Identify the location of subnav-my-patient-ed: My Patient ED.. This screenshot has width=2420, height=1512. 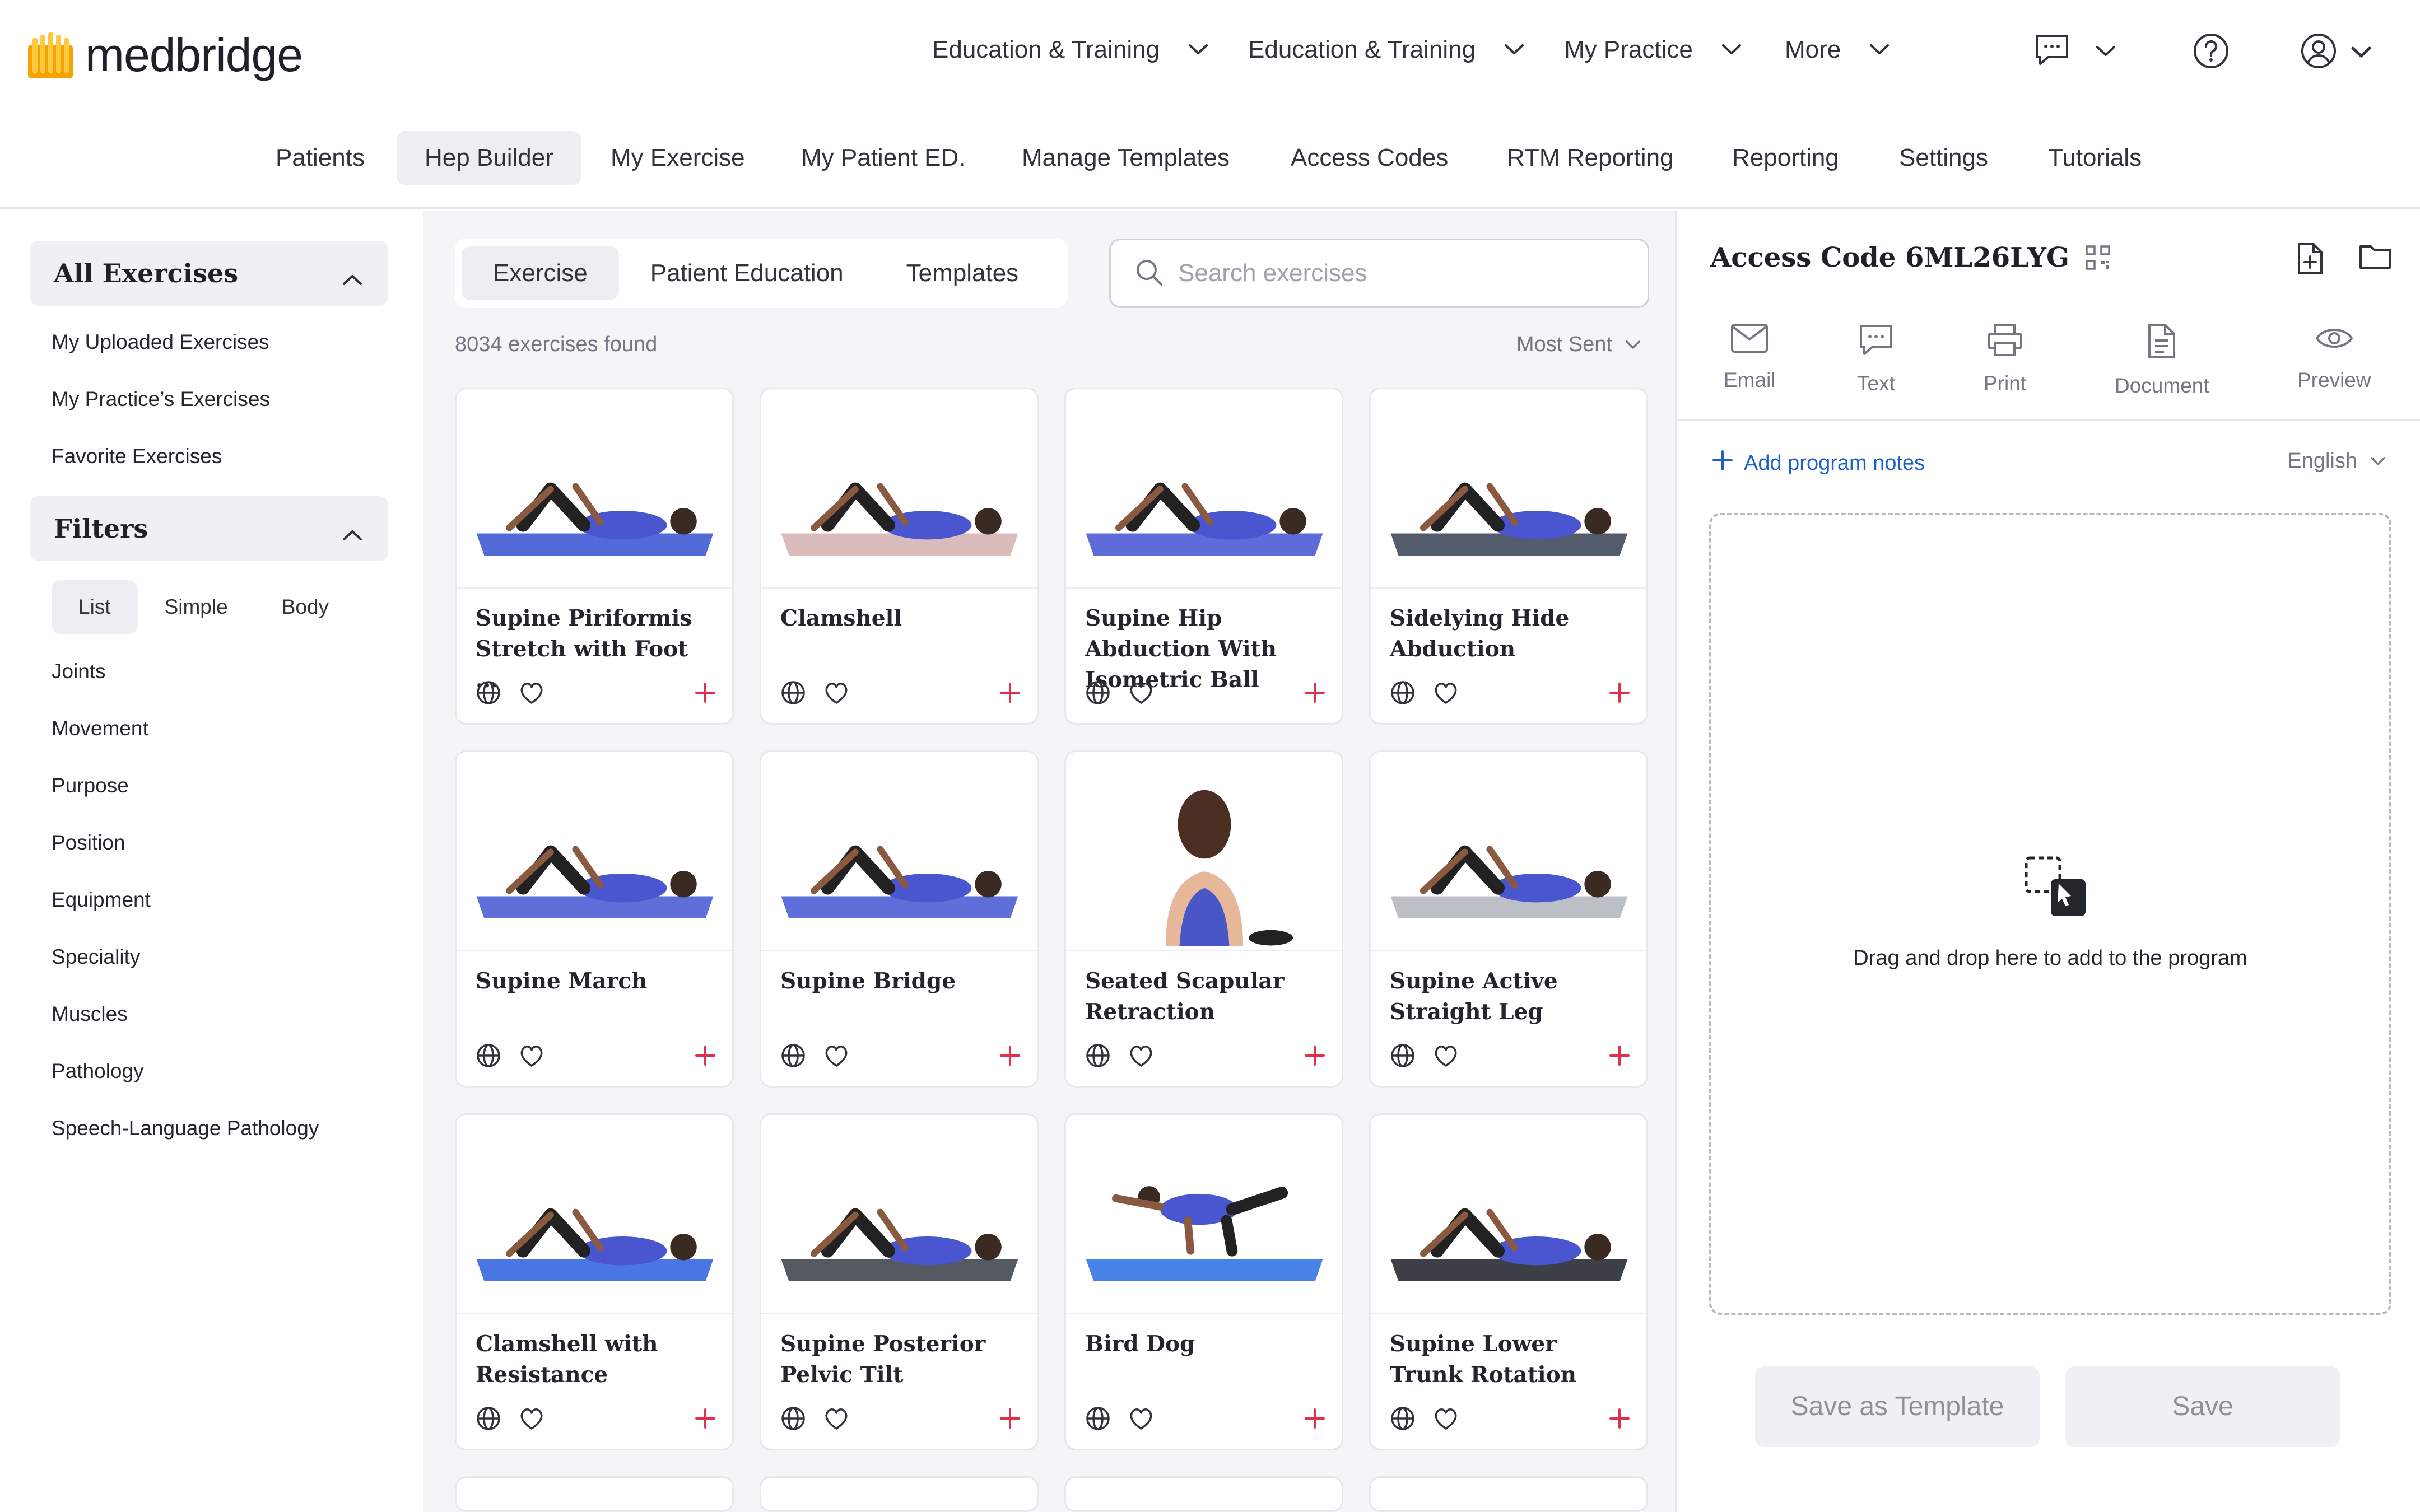
(883, 158).